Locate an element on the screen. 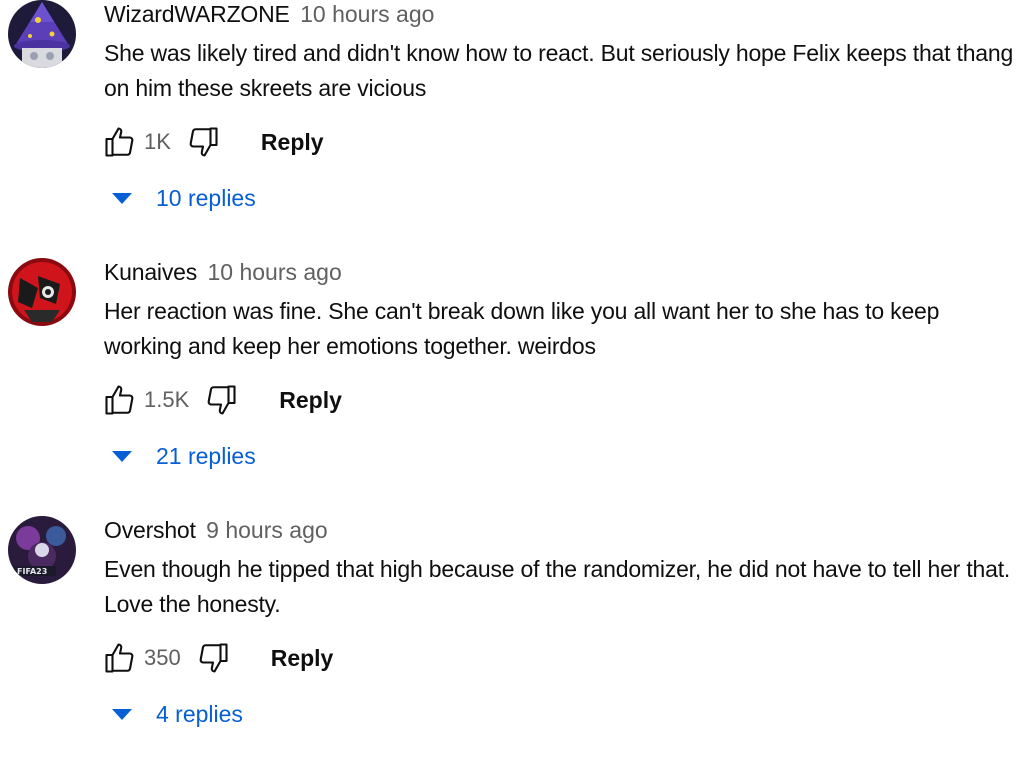  view-replies-button: 4 replies is located at coordinates (177, 714).